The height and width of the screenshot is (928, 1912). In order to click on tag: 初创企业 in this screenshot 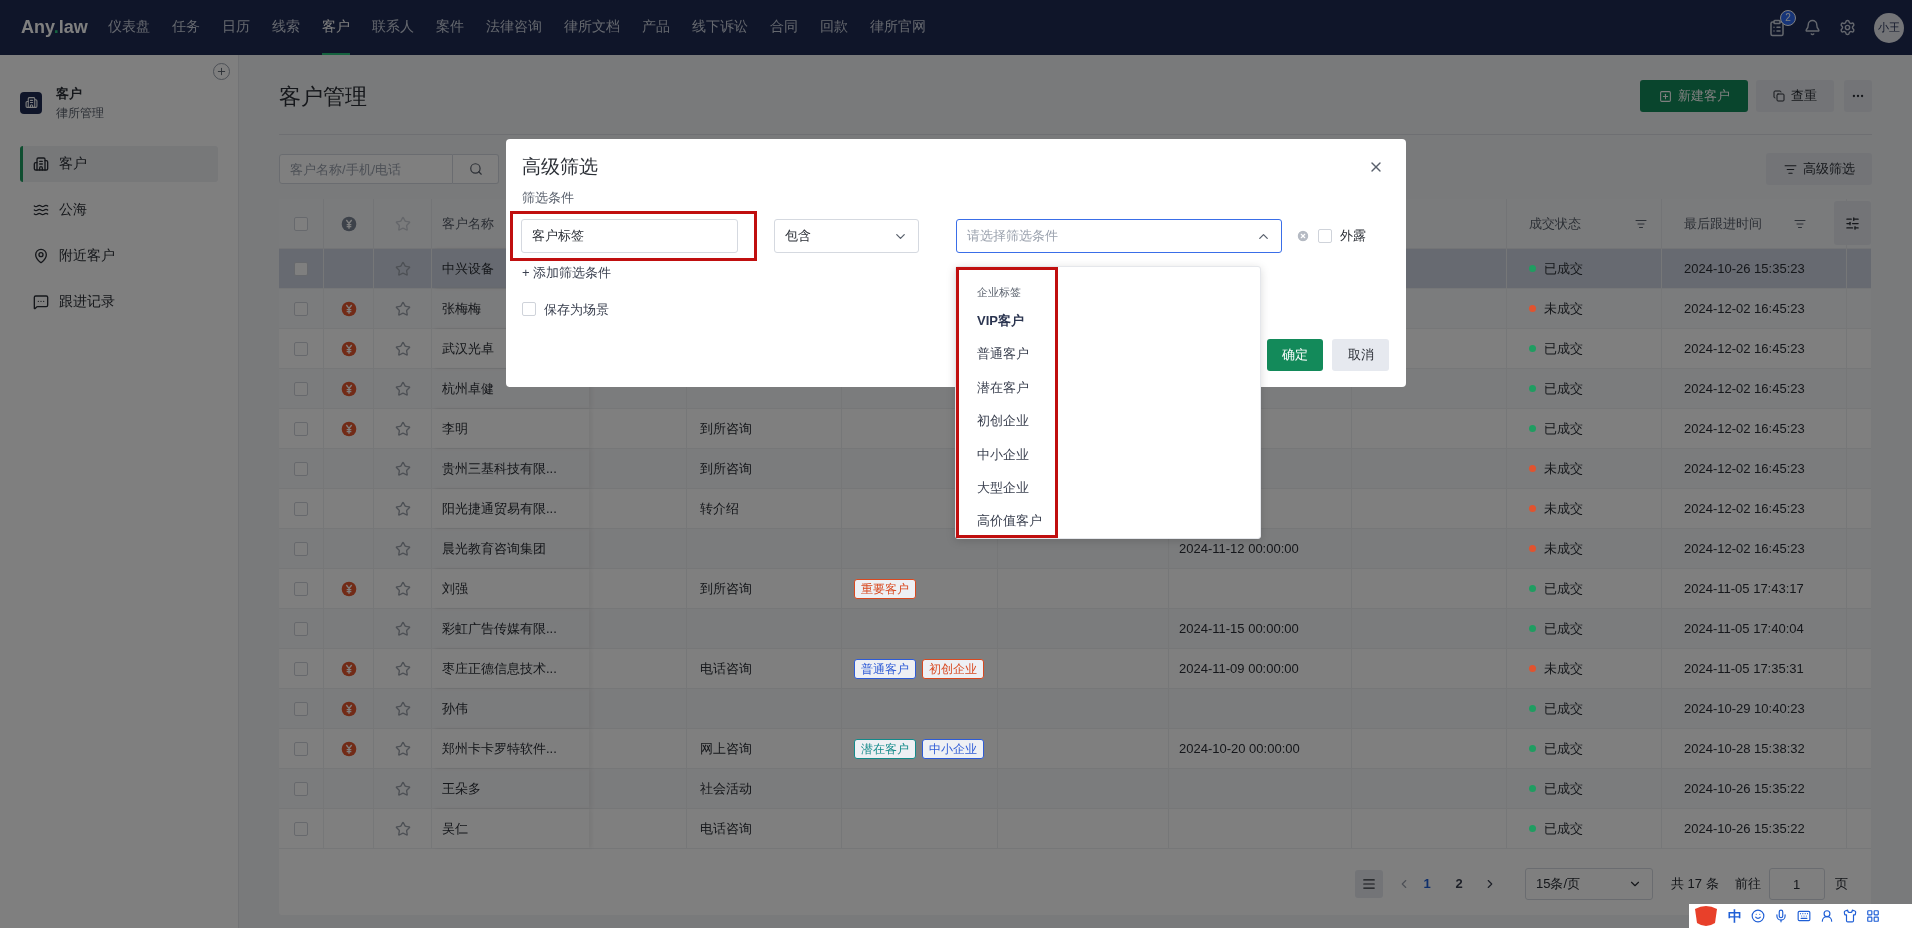, I will do `click(953, 668)`.